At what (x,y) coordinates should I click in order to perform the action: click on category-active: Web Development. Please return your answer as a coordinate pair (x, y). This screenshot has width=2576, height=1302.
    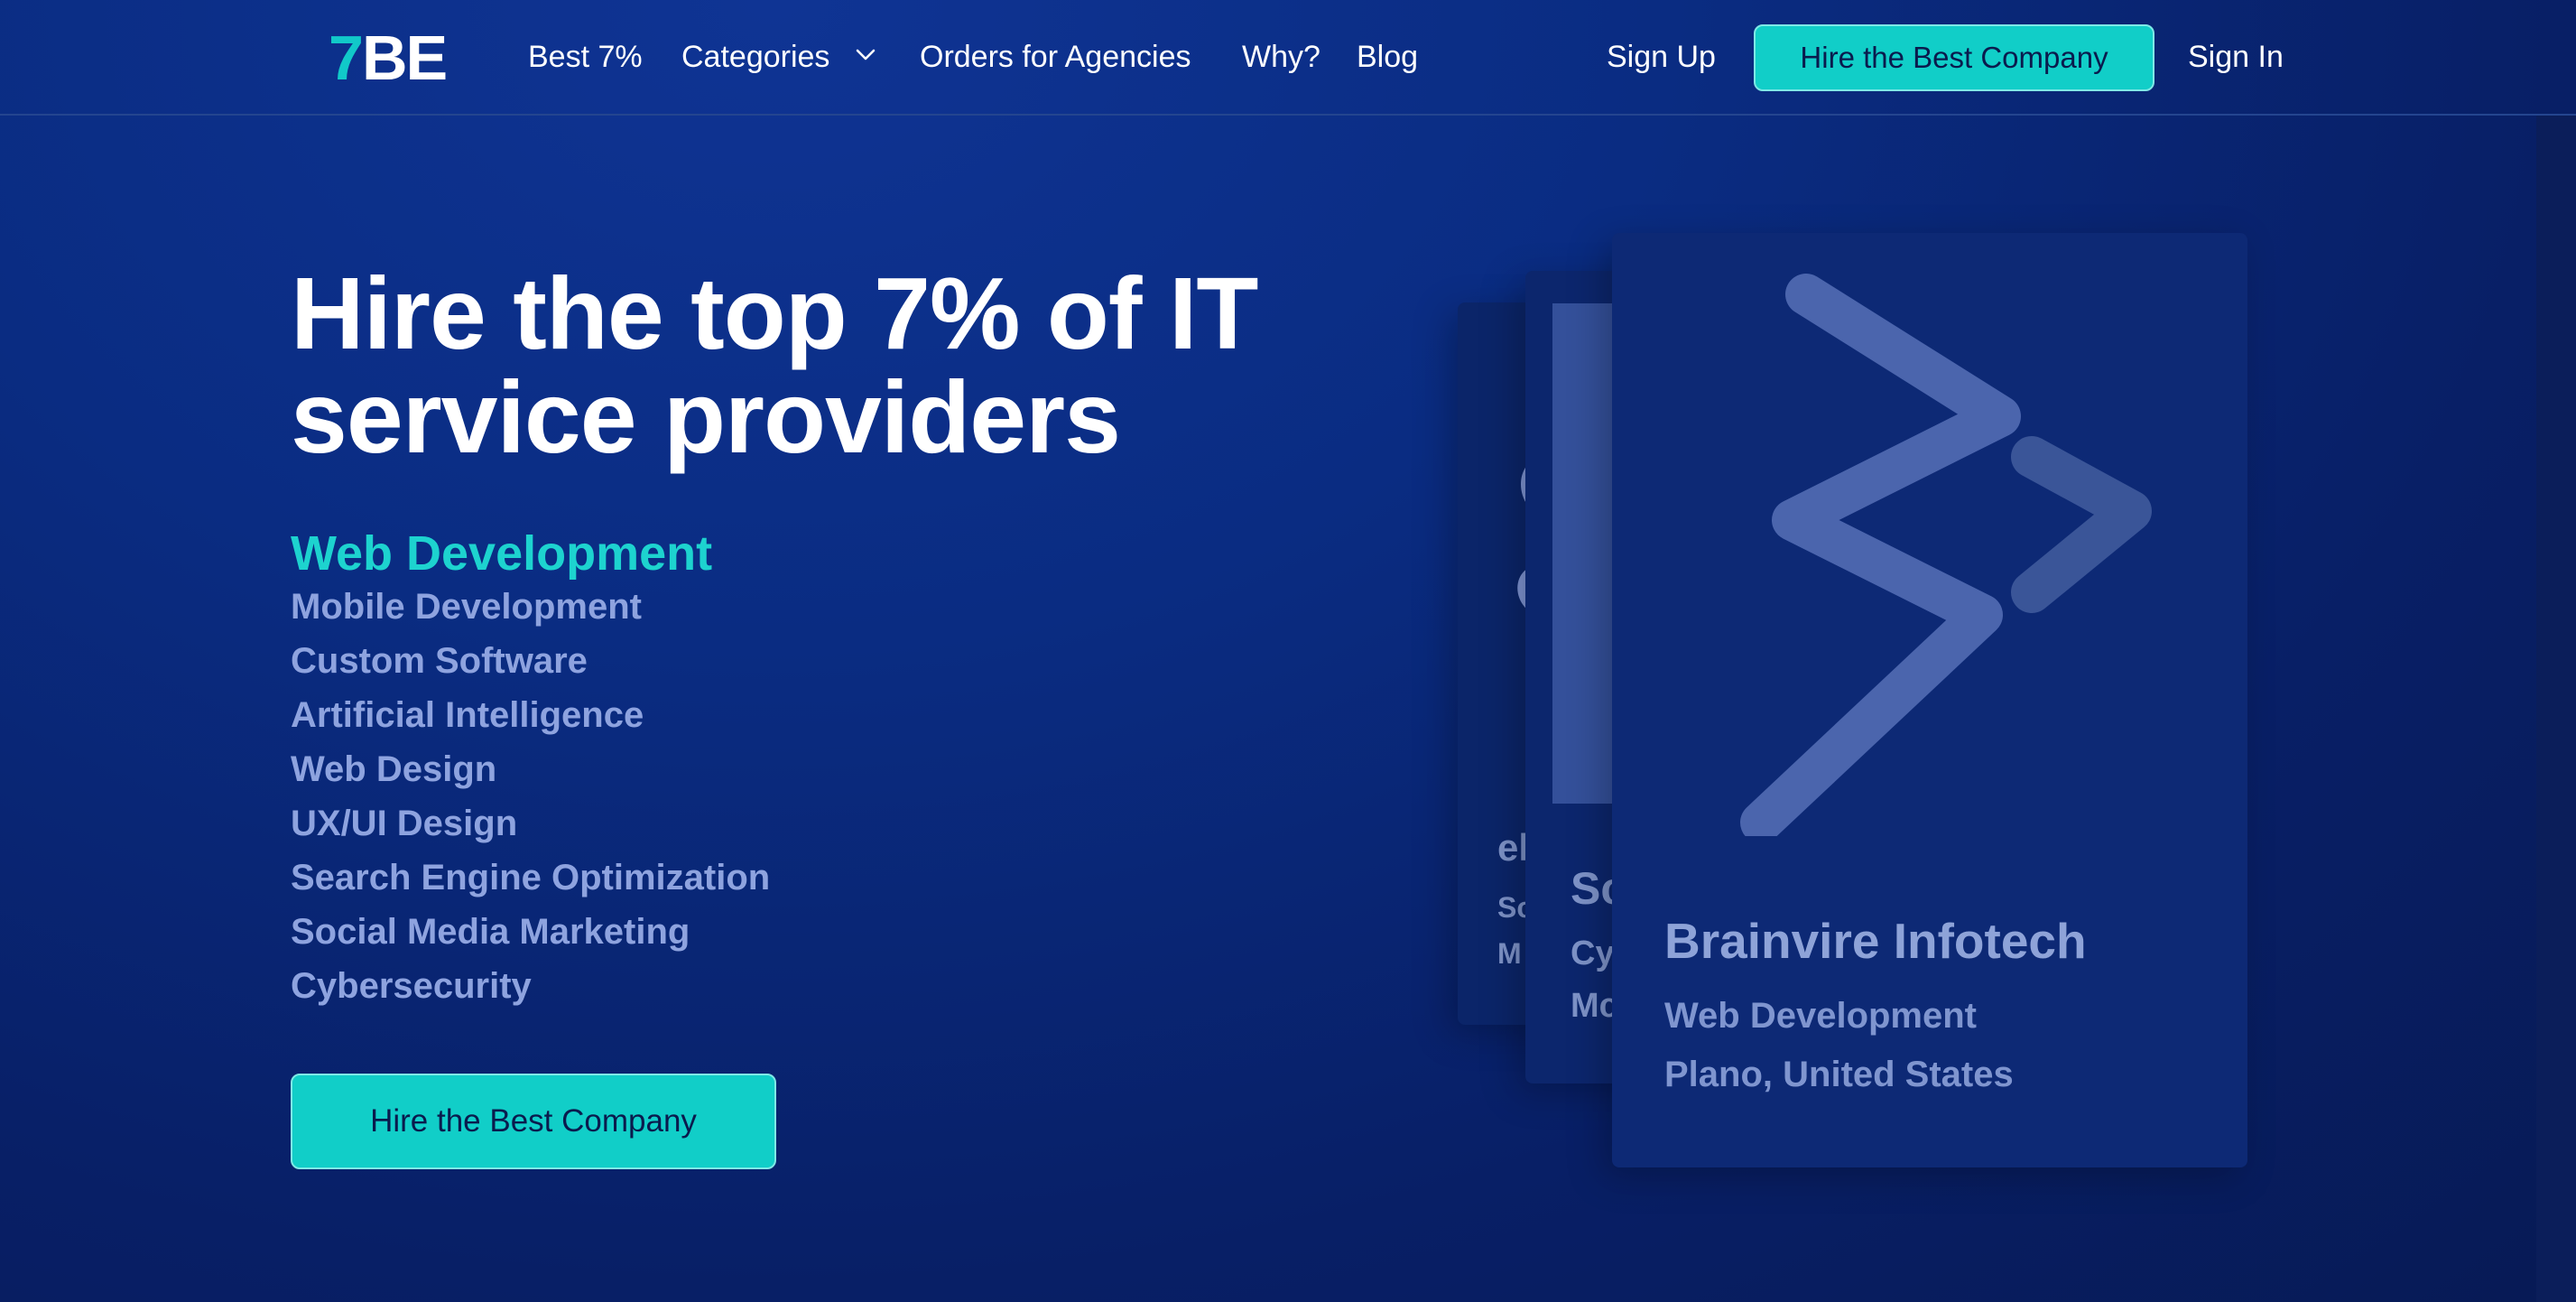
    Looking at the image, I should click on (502, 553).